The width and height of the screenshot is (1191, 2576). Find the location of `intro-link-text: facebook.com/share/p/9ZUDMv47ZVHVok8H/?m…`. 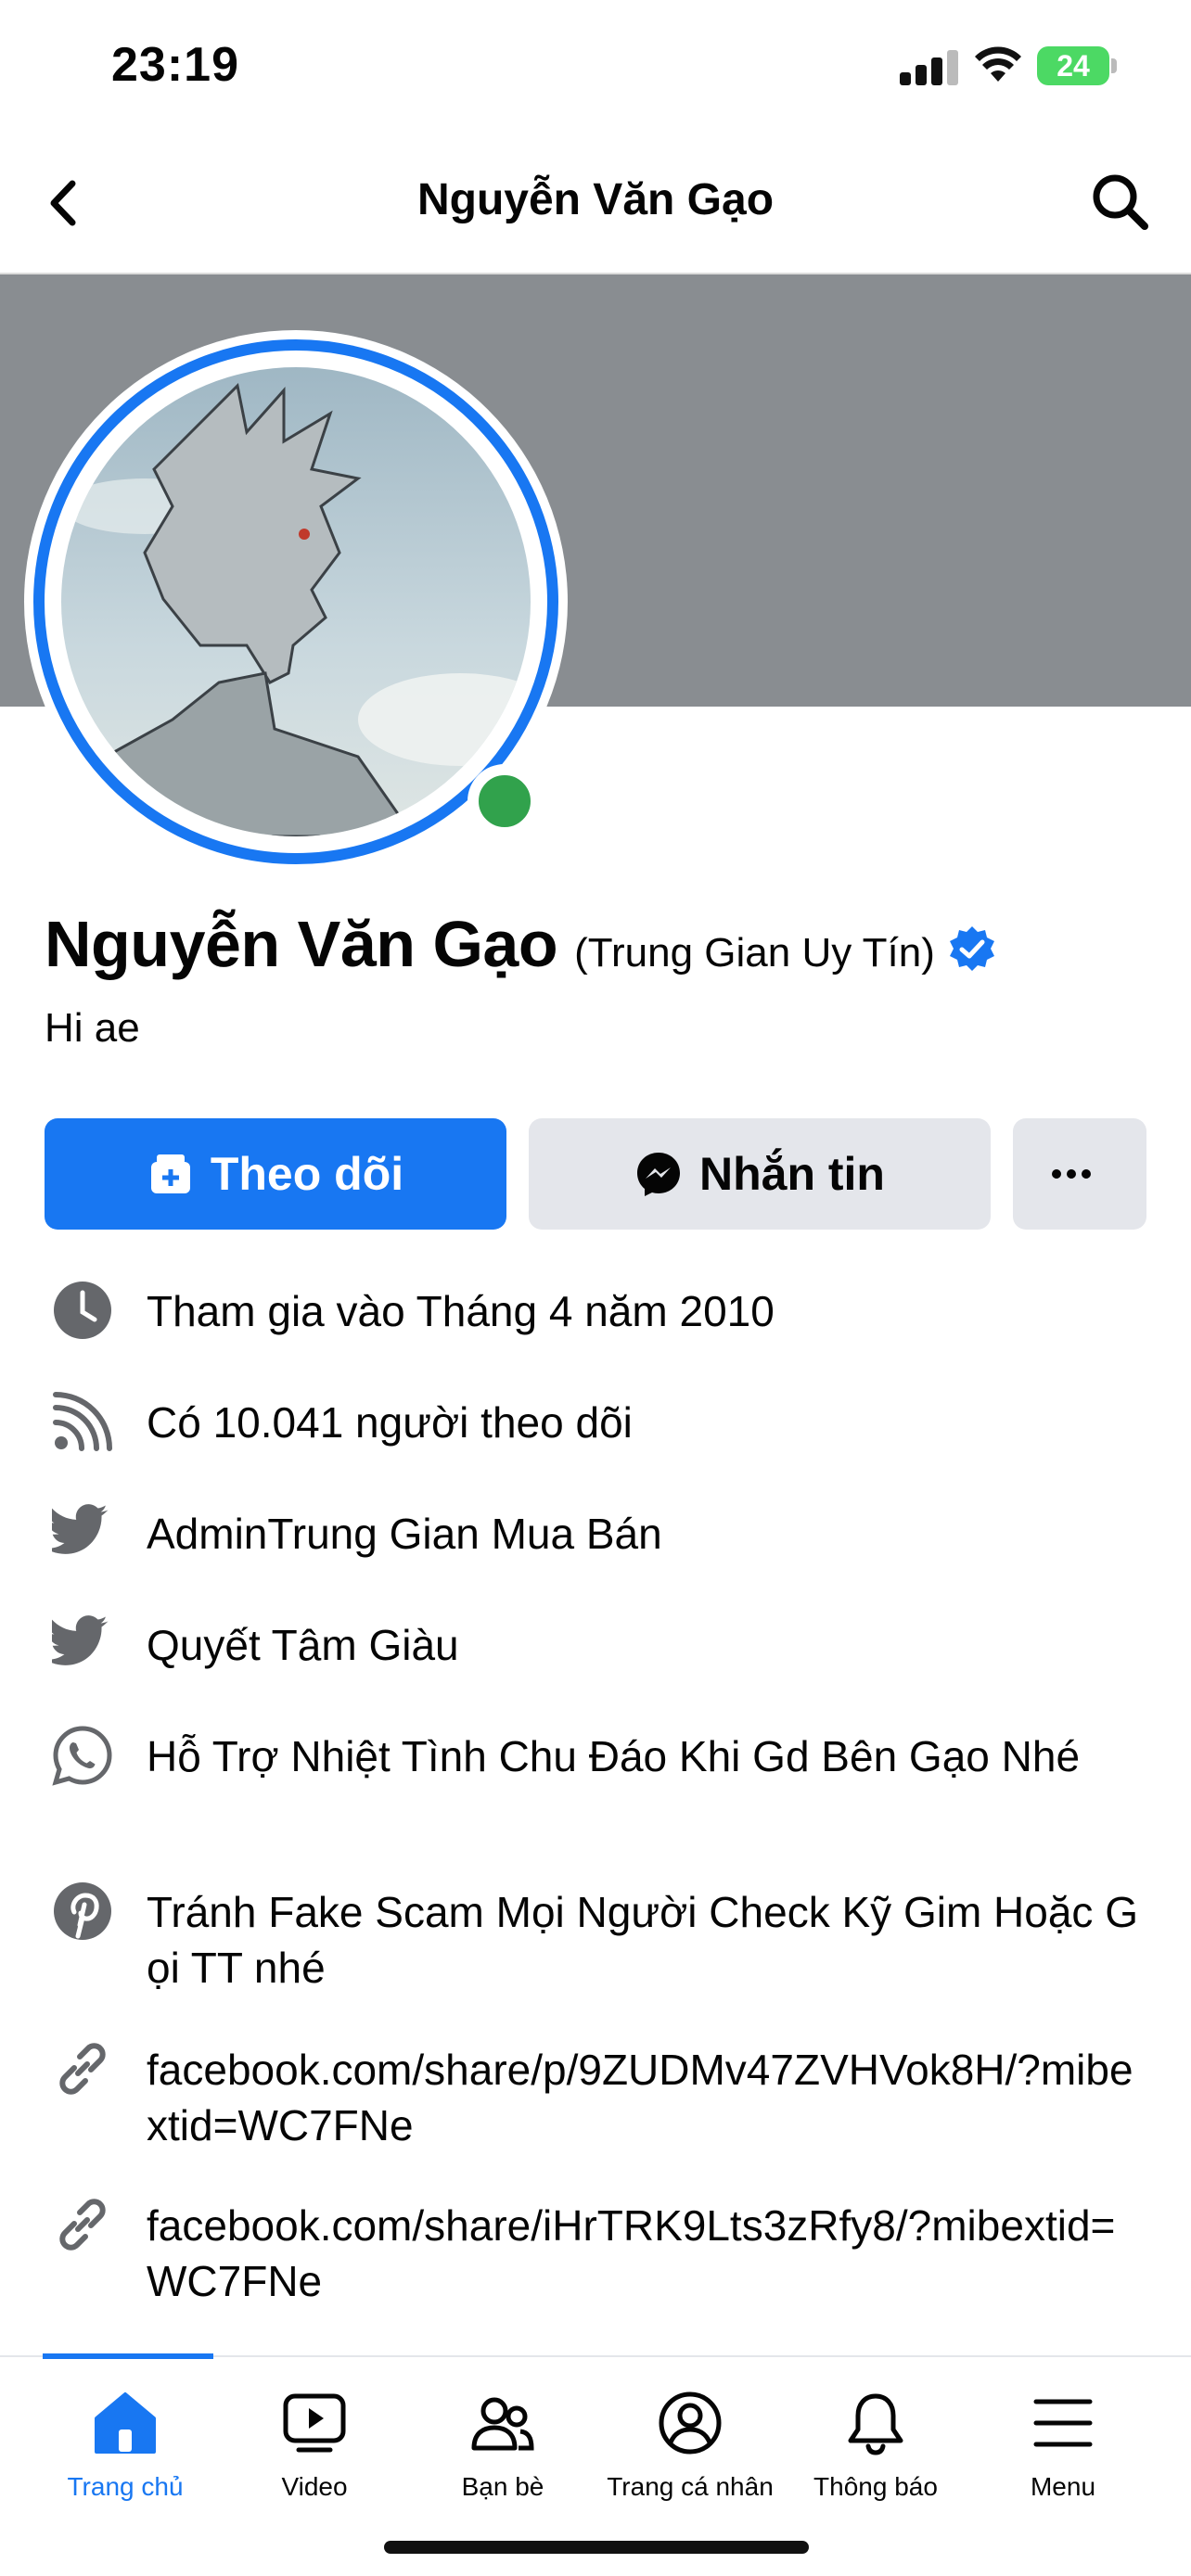

intro-link-text: facebook.com/share/p/9ZUDMv47ZVHVok8H/?m… is located at coordinates (647, 2098).